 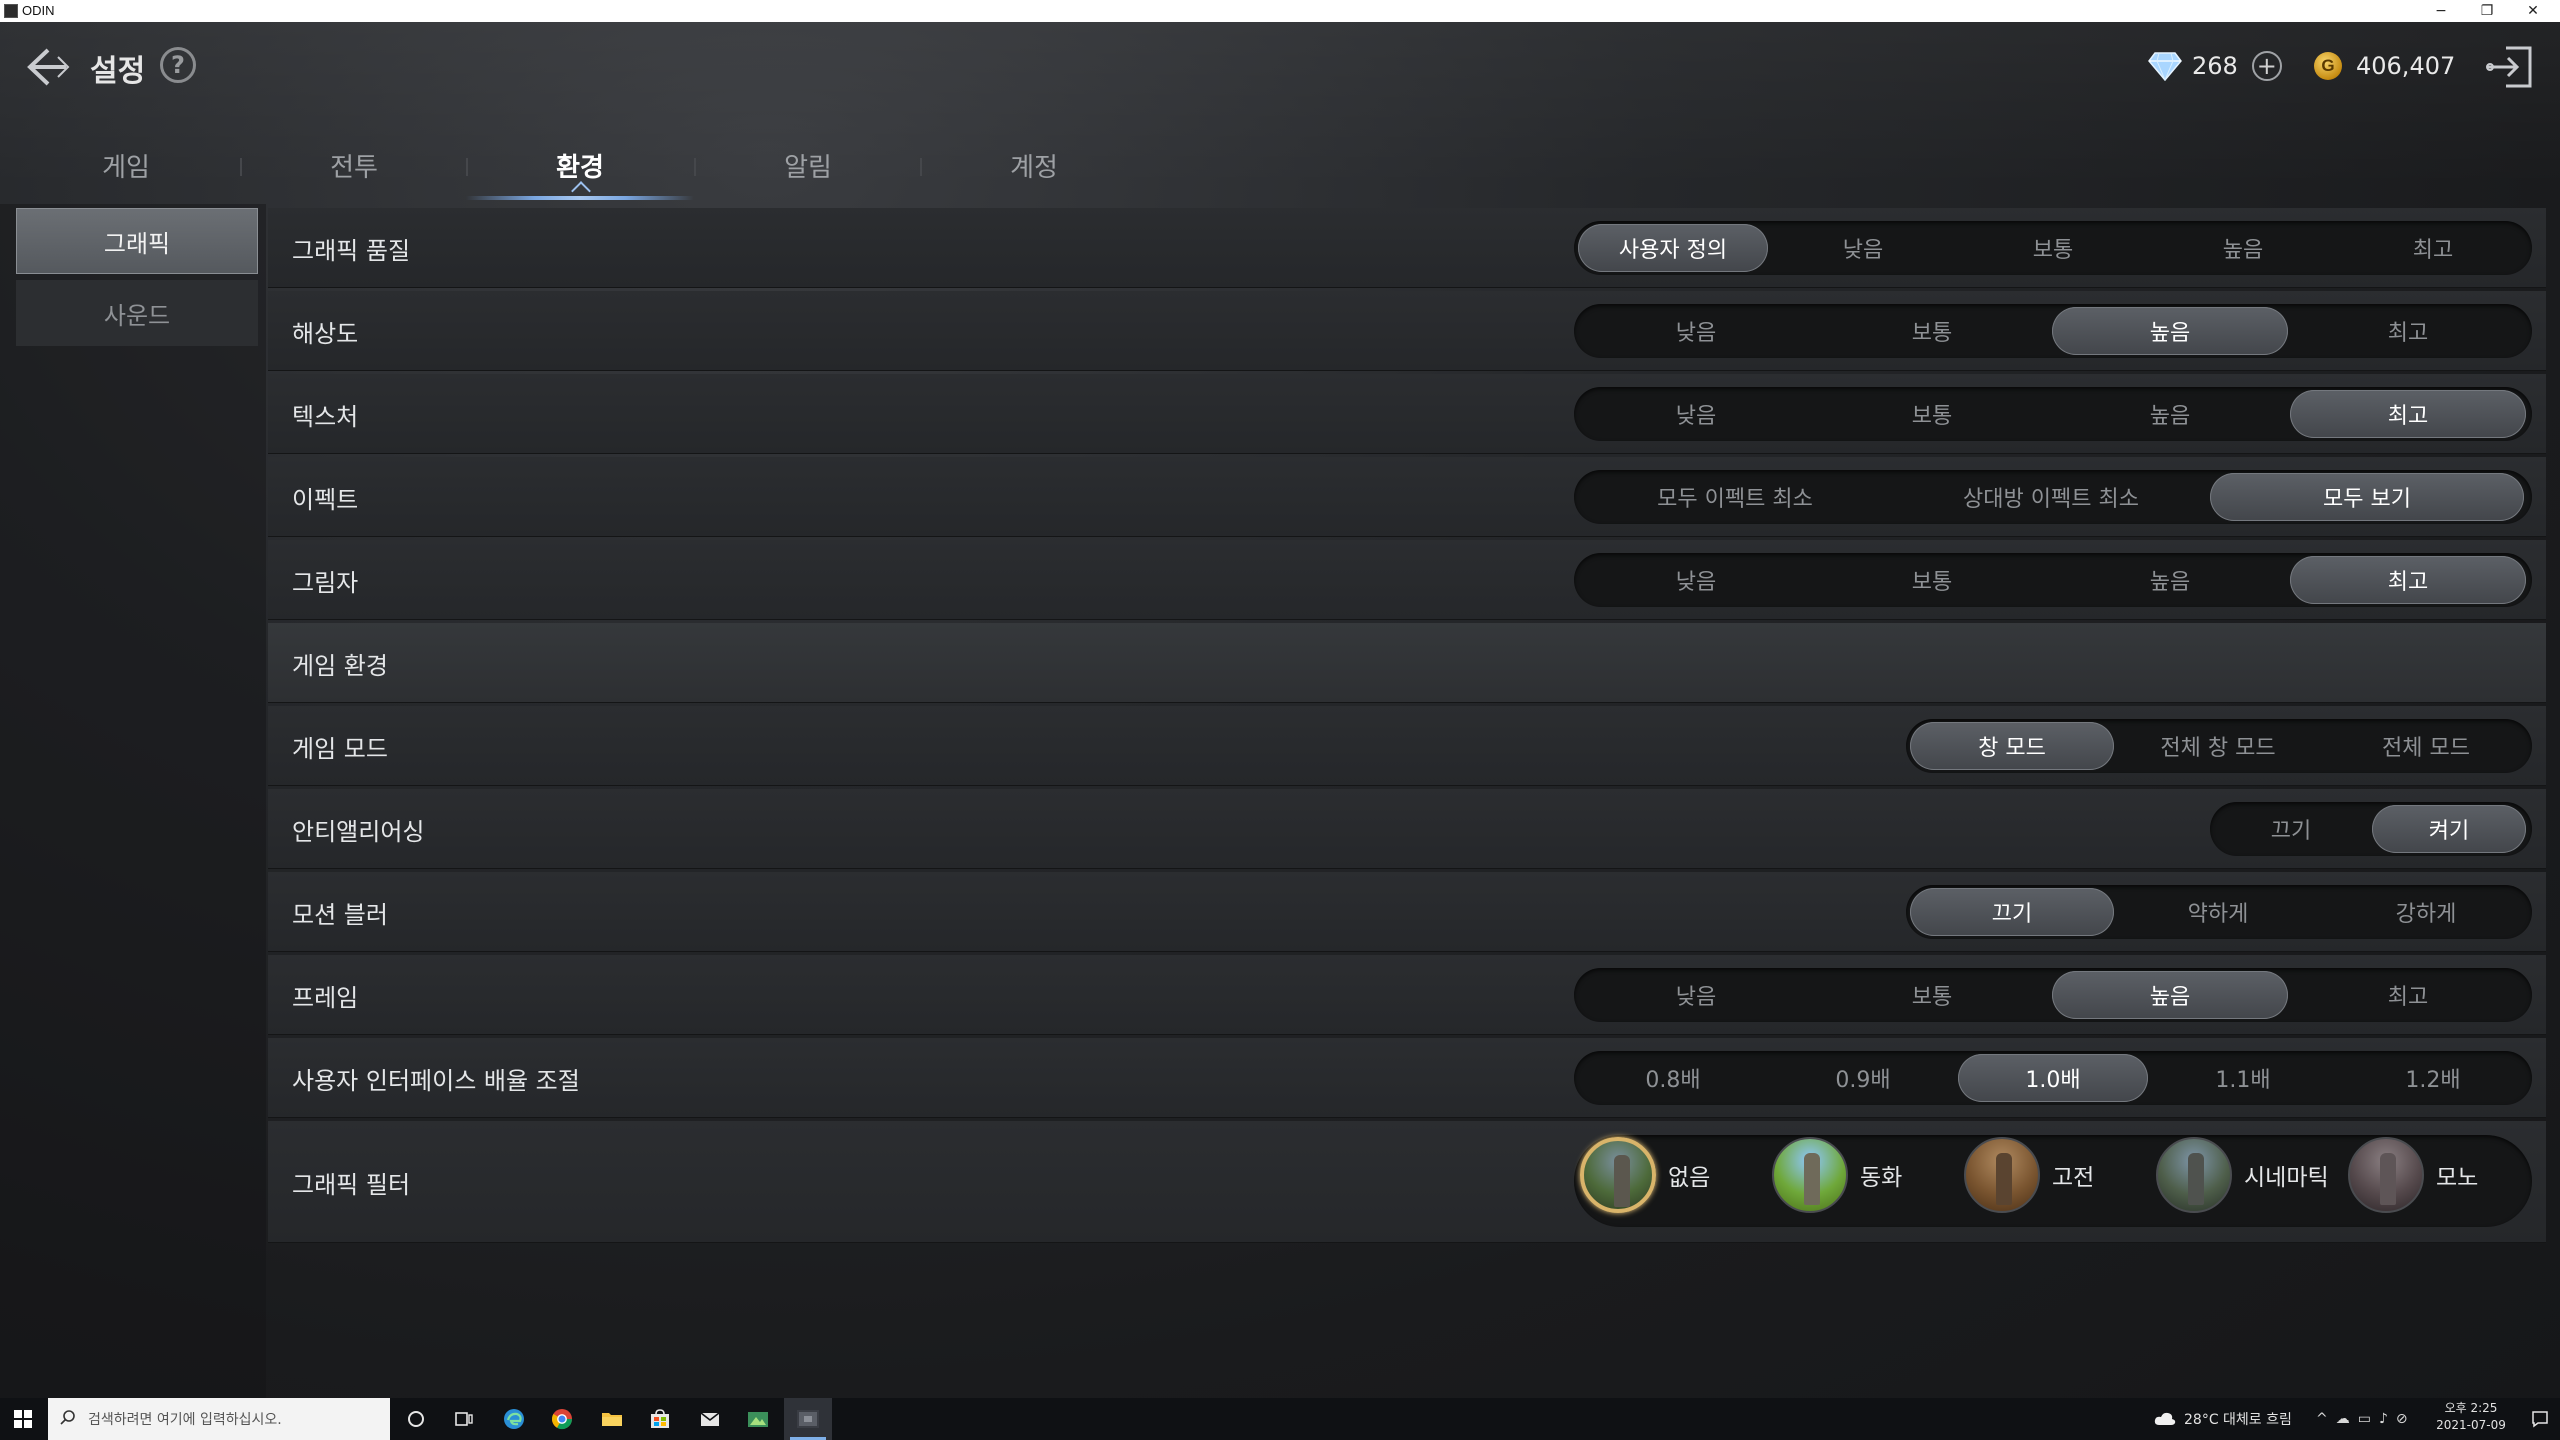 I want to click on filter-option-mono: 모노, so click(x=2413, y=1175).